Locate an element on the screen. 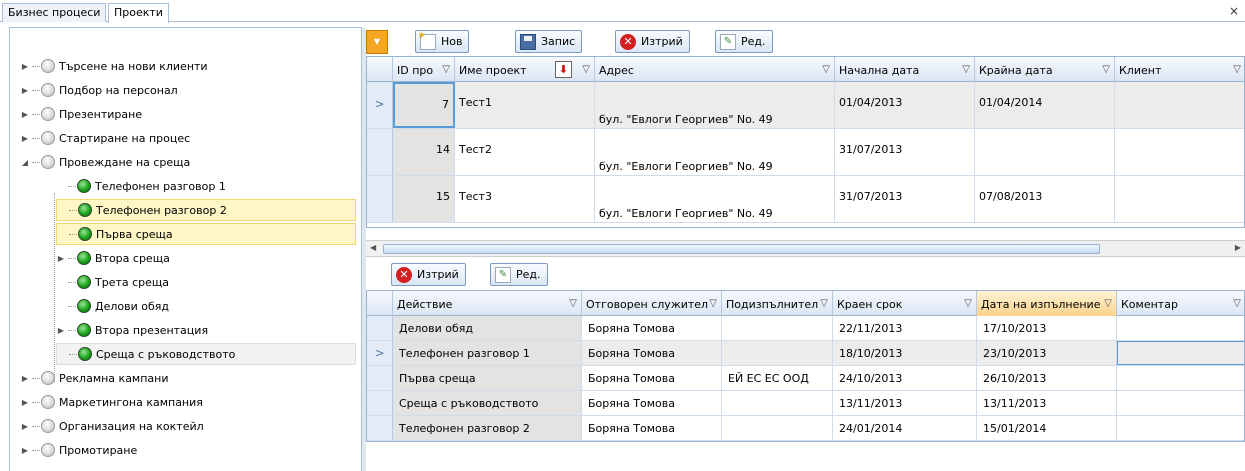 The width and height of the screenshot is (1245, 471). col-header-client: Клиент ▽ is located at coordinates (1179, 69).